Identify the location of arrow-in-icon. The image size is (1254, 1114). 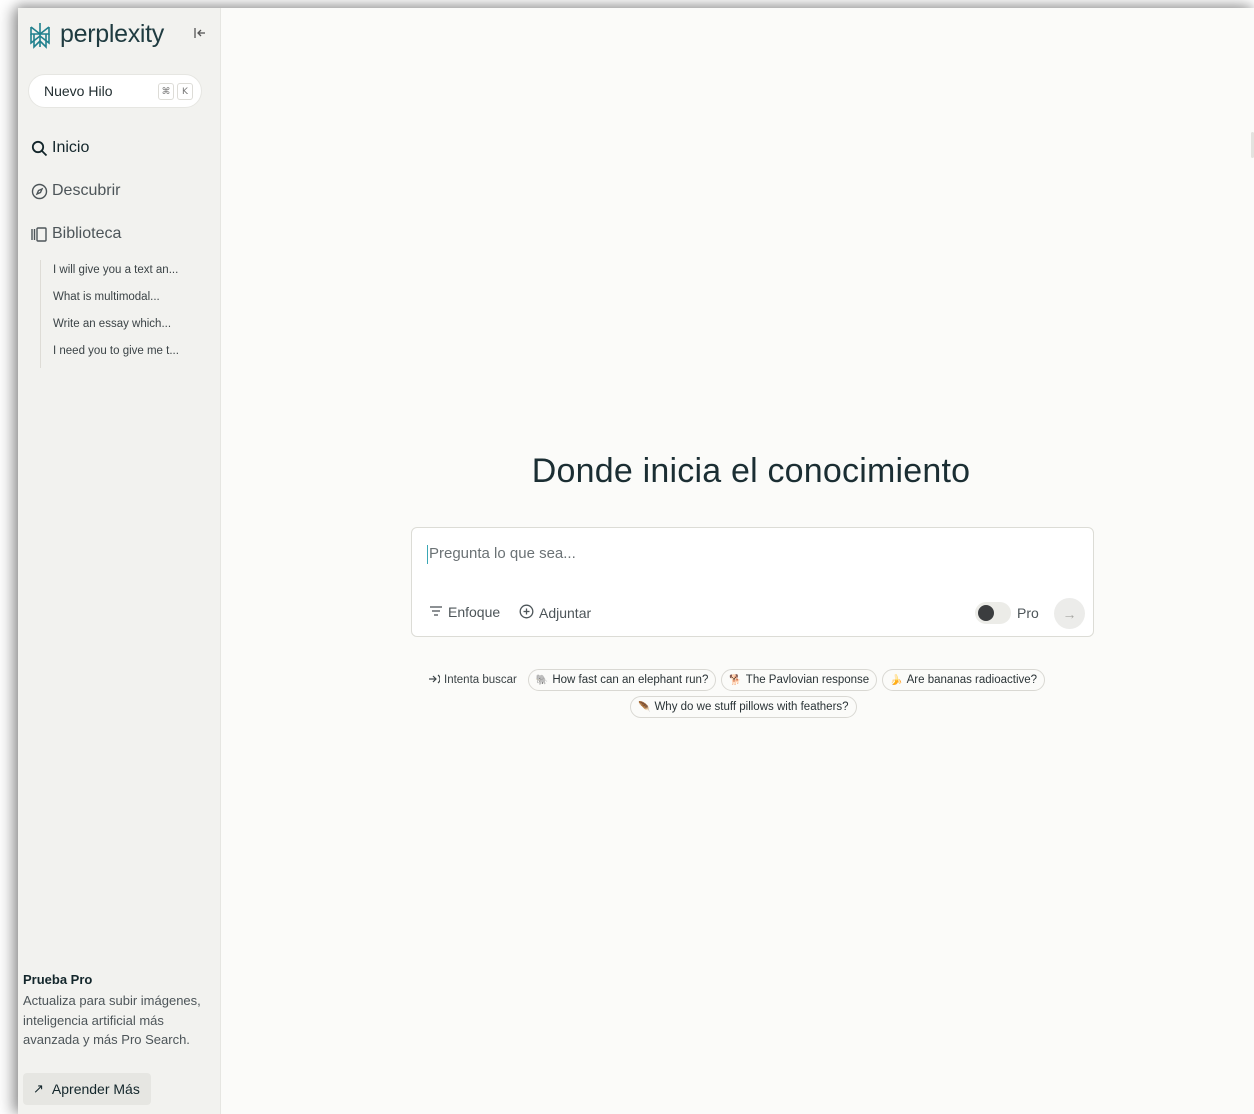
(434, 680).